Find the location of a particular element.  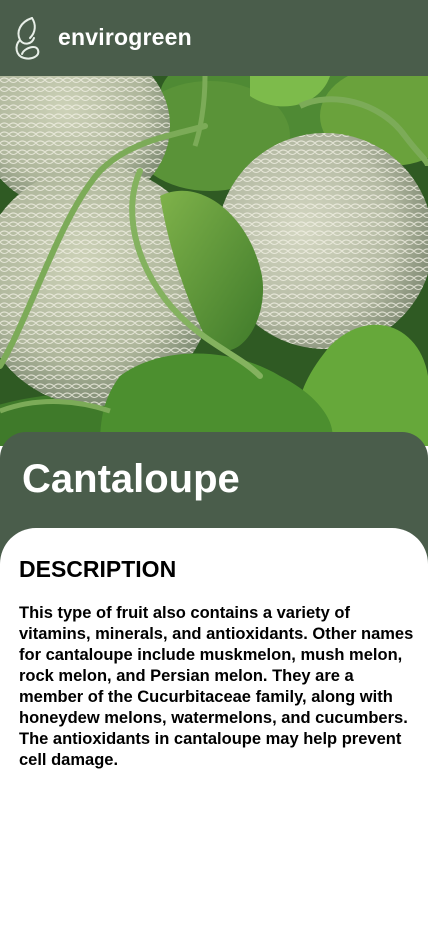

description-heading: DESCRIPTION is located at coordinates (98, 569).